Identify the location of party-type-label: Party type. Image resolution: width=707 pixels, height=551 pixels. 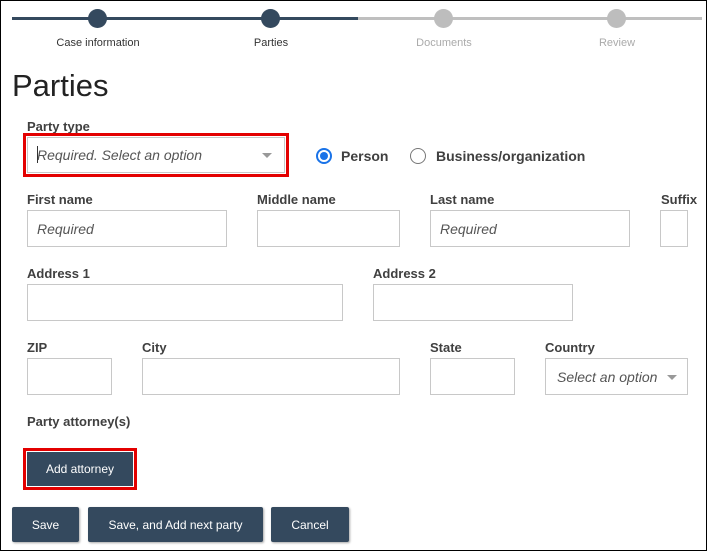
(58, 126).